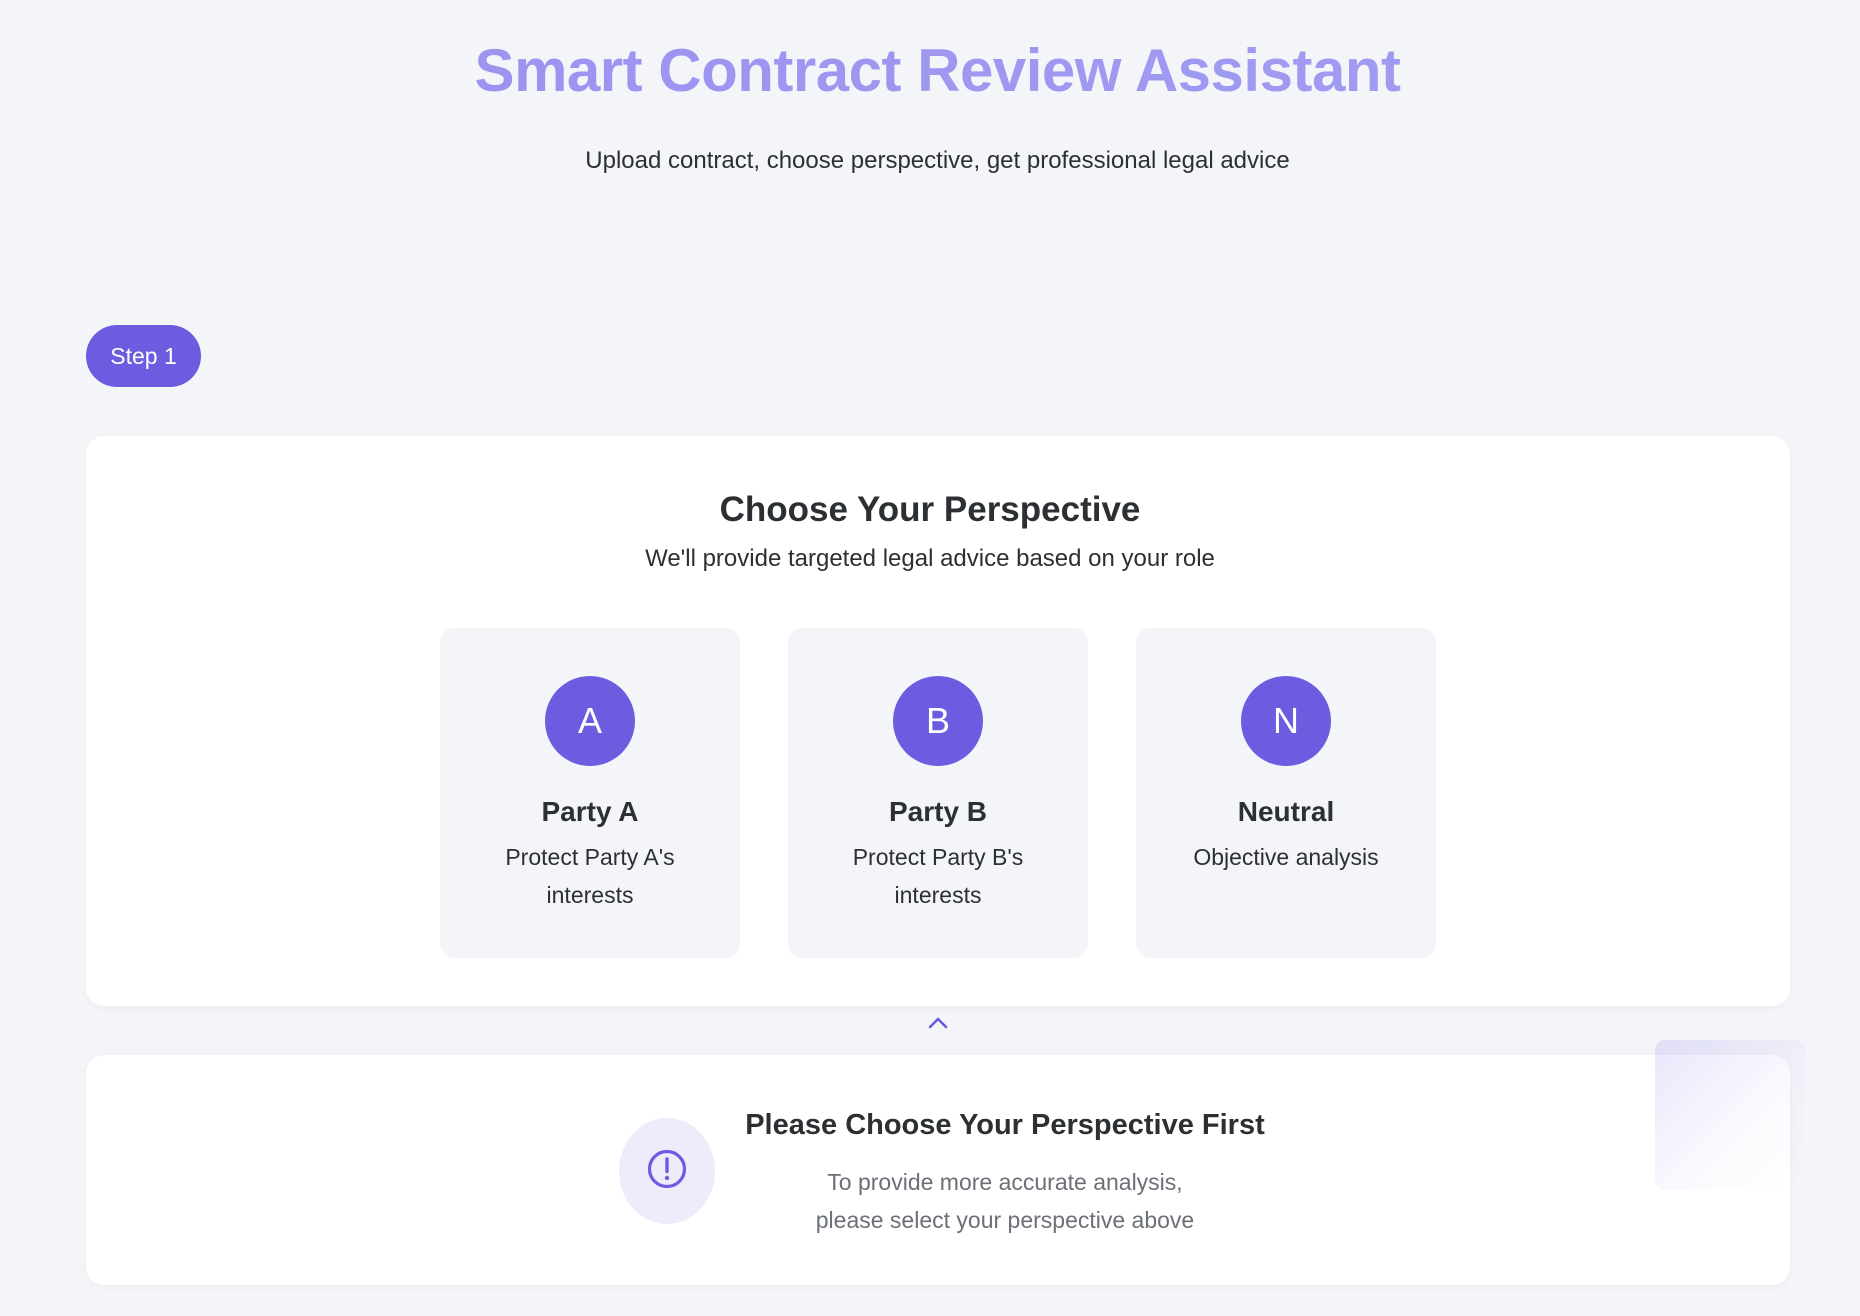 The width and height of the screenshot is (1860, 1316). What do you see at coordinates (1730, 1115) in the screenshot?
I see `corner-decoration` at bounding box center [1730, 1115].